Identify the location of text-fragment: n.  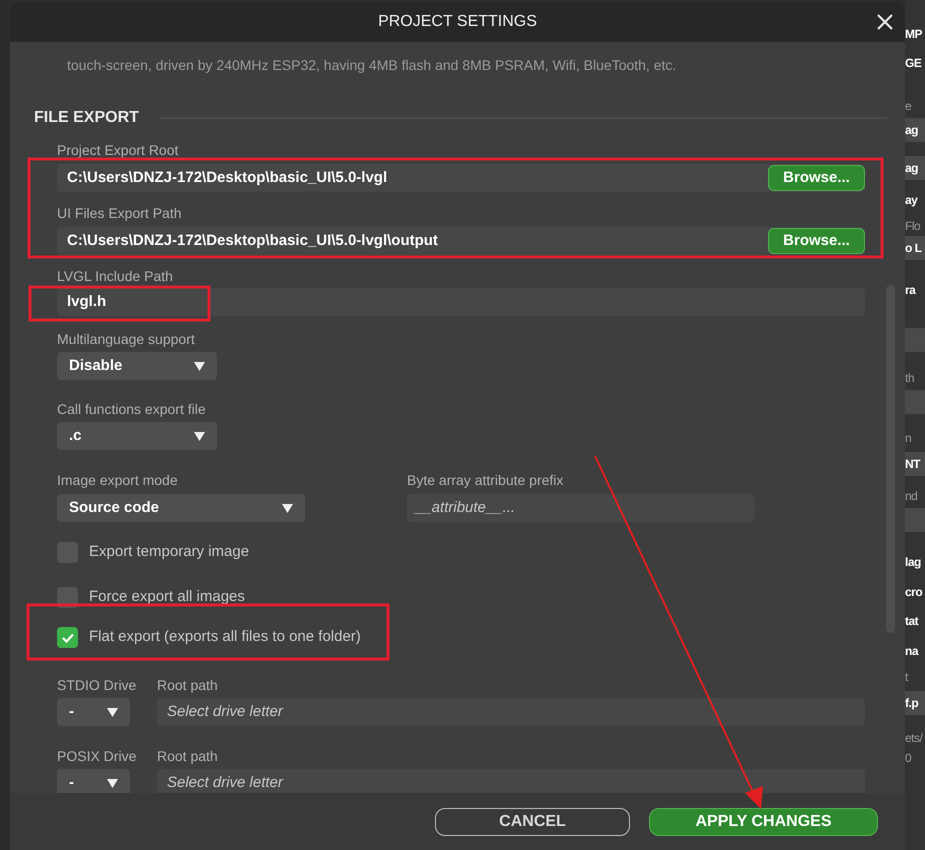
(908, 438).